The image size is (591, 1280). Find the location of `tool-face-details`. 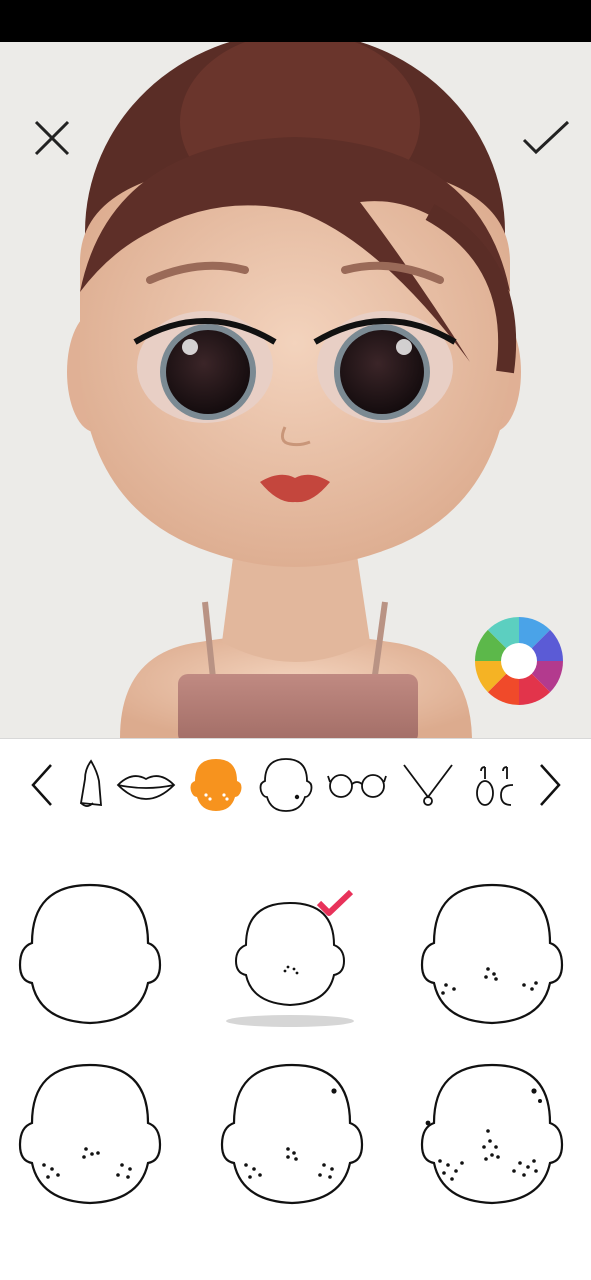

tool-face-details is located at coordinates (216, 785).